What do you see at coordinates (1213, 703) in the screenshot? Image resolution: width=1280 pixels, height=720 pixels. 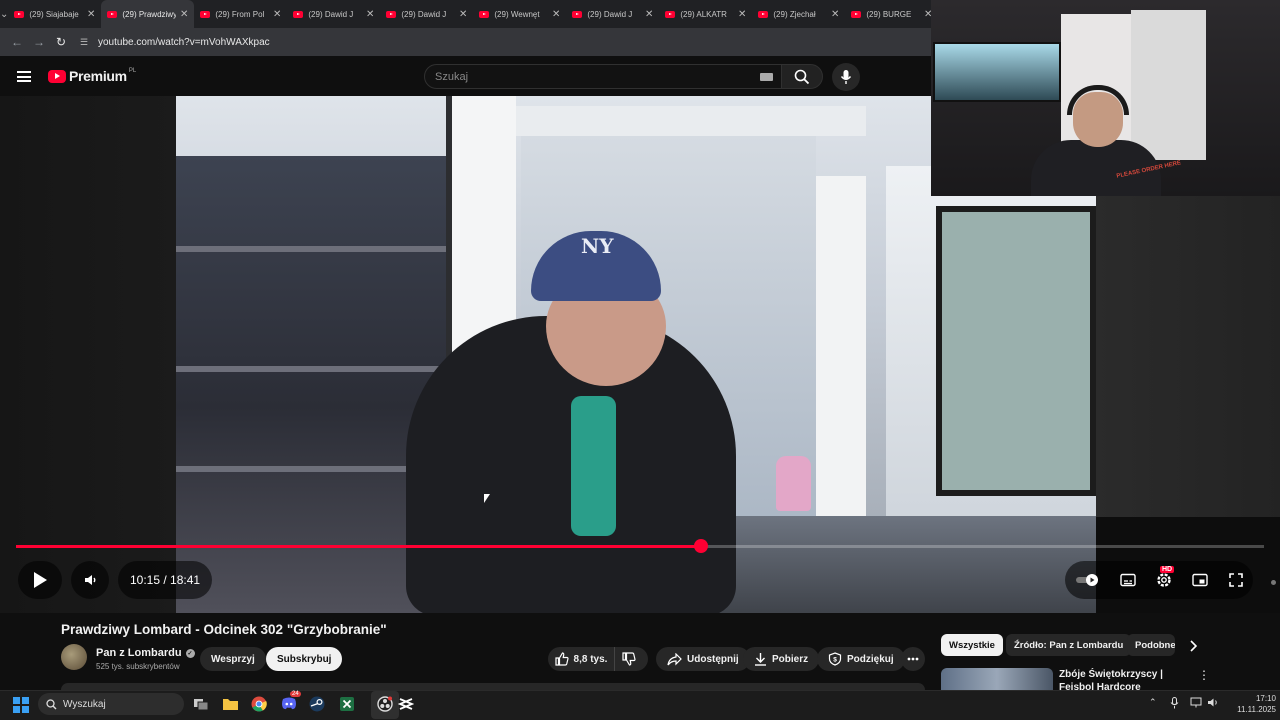 I see `speaker-icon` at bounding box center [1213, 703].